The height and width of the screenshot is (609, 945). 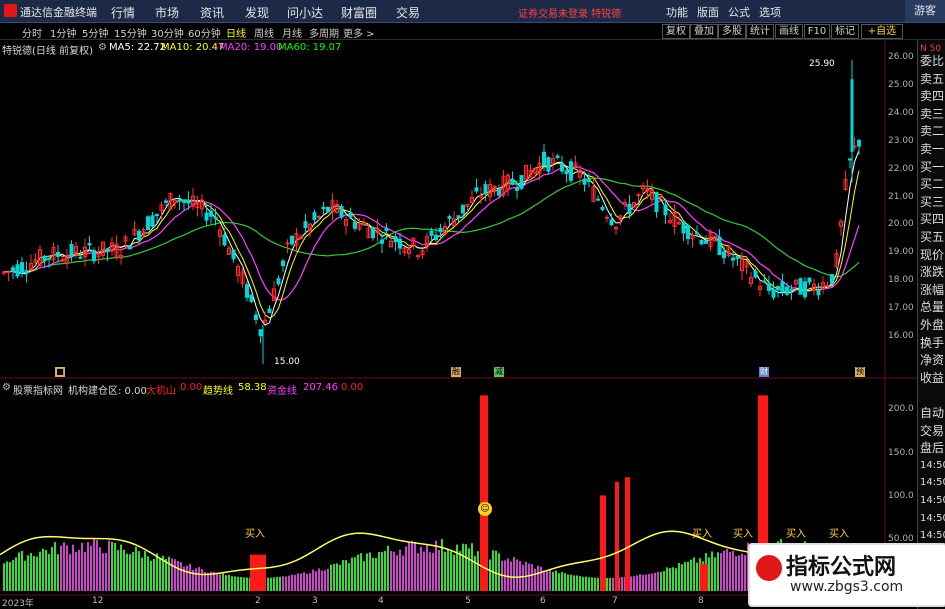 I want to click on date-label: 4, so click(x=381, y=601).